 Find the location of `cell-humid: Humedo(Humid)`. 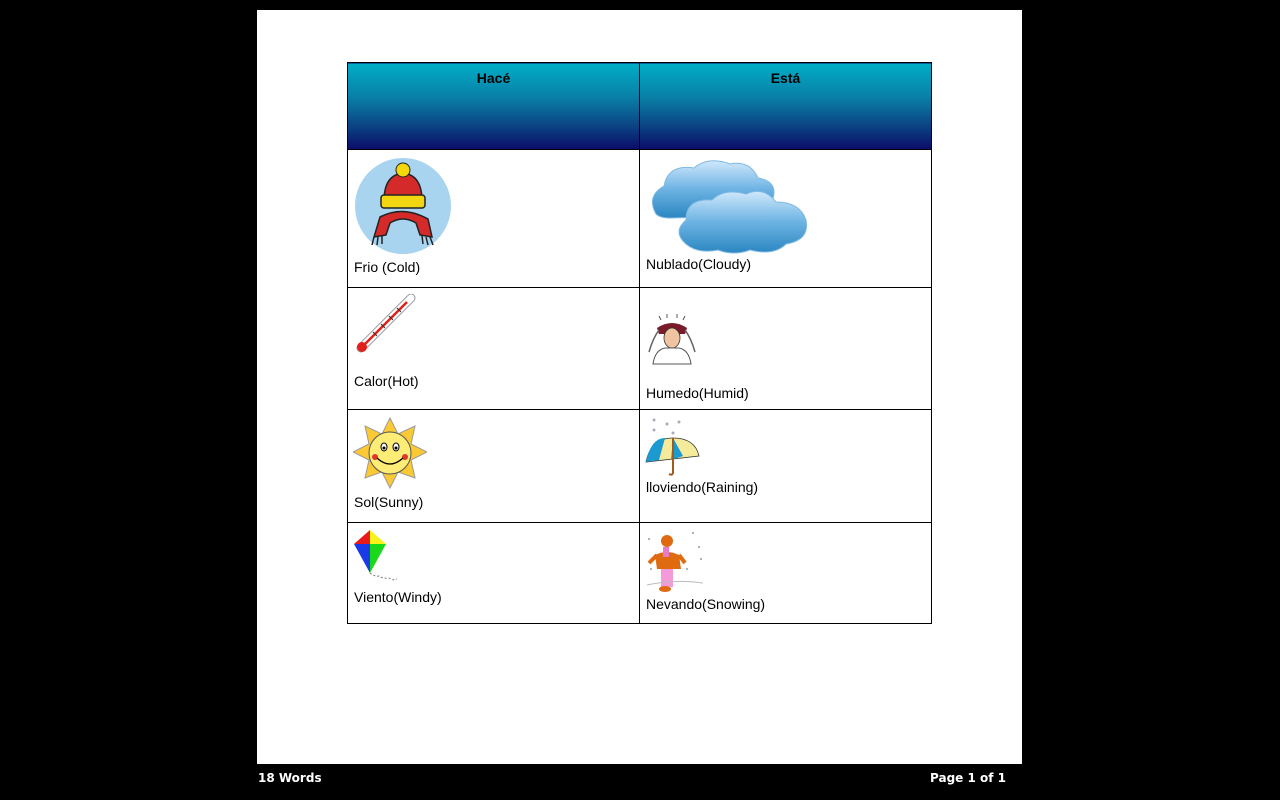

cell-humid: Humedo(Humid) is located at coordinates (785, 348).